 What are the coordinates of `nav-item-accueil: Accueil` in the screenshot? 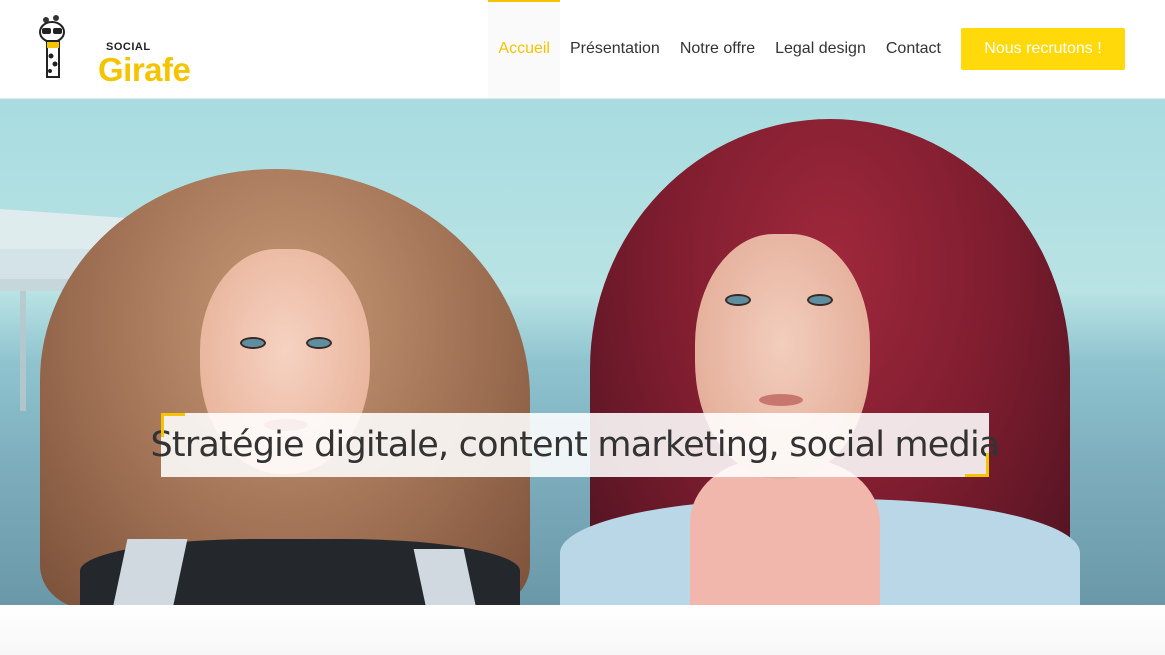 It's located at (524, 49).